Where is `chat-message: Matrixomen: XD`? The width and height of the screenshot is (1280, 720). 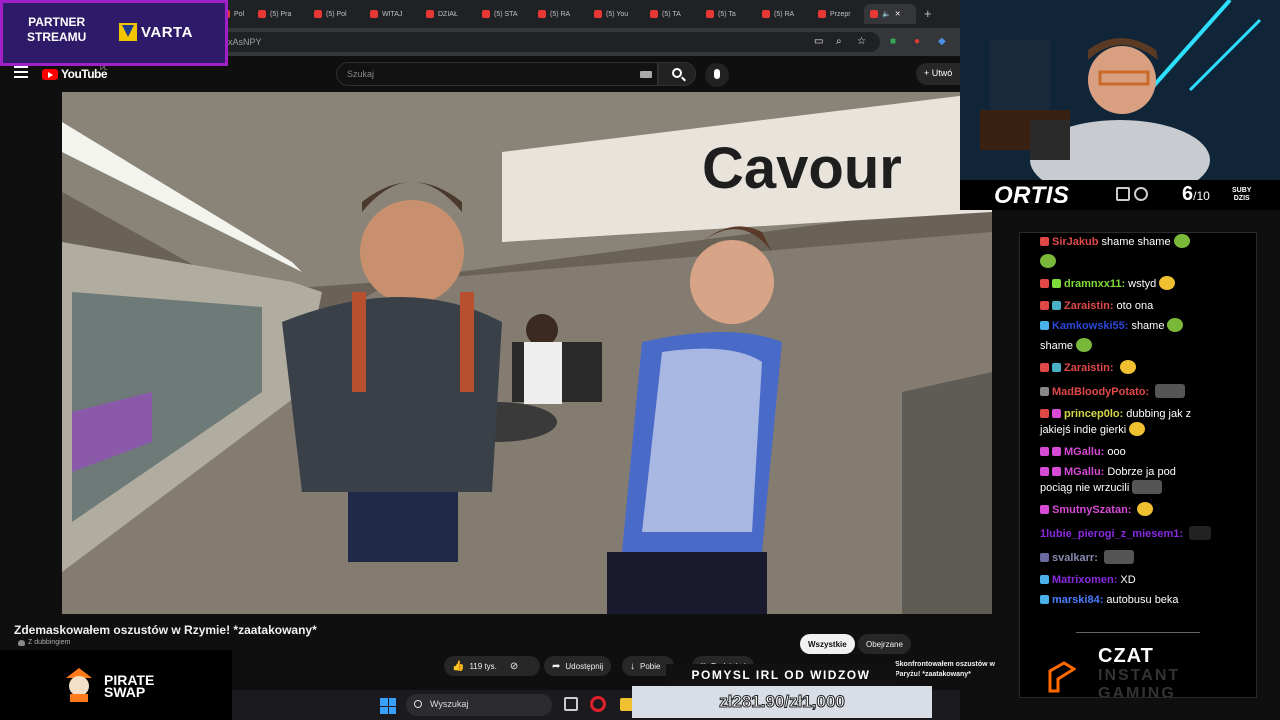
chat-message: Matrixomen: XD is located at coordinates (1140, 580).